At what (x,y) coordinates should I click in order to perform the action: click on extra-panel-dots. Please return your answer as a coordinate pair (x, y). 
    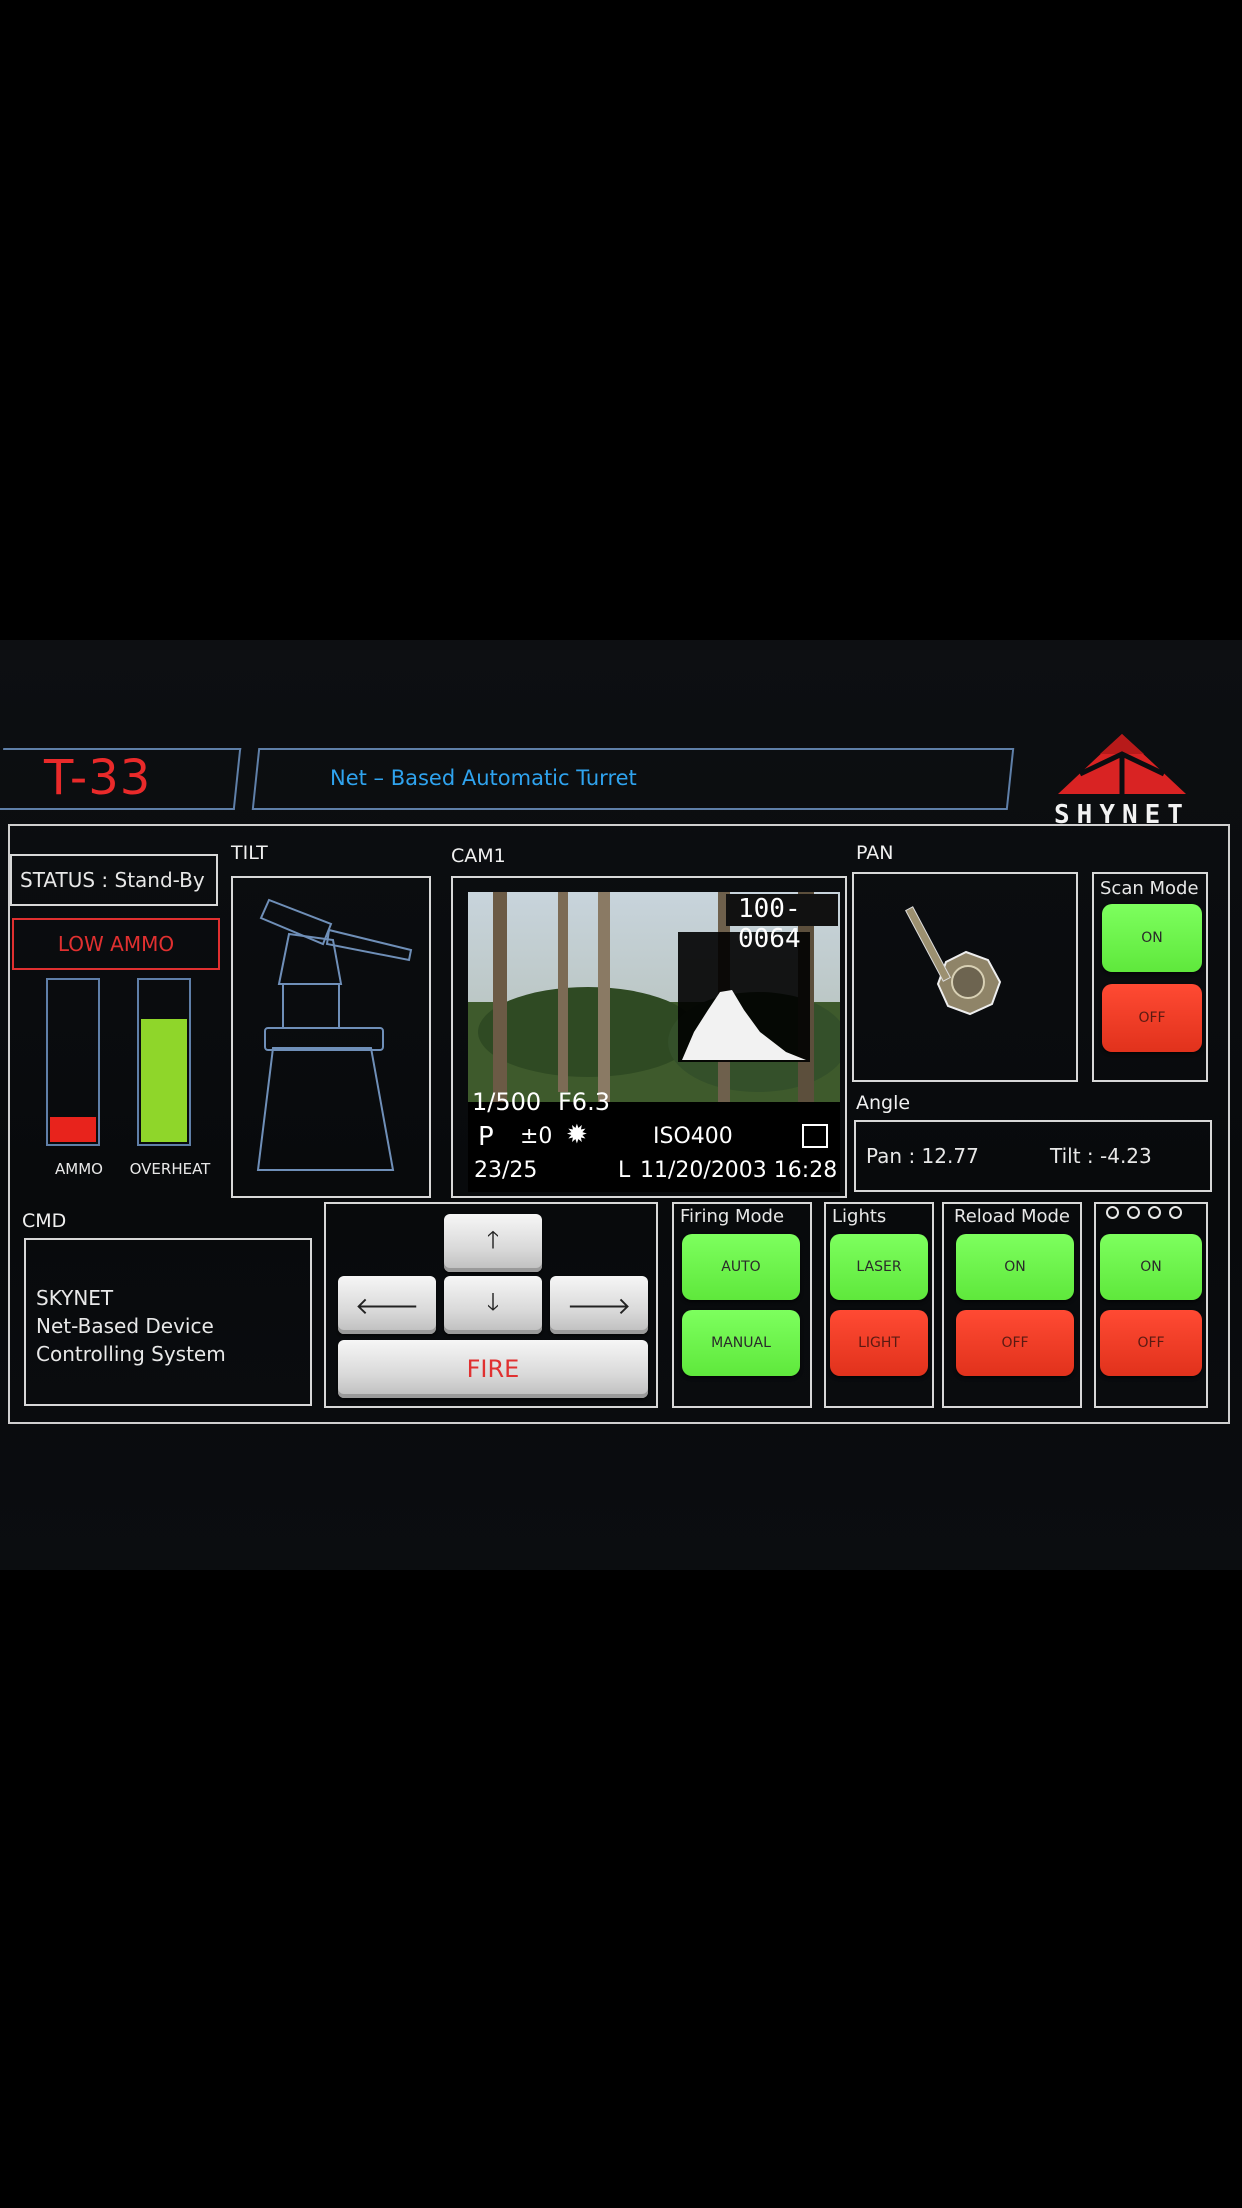
    Looking at the image, I should click on (1144, 1212).